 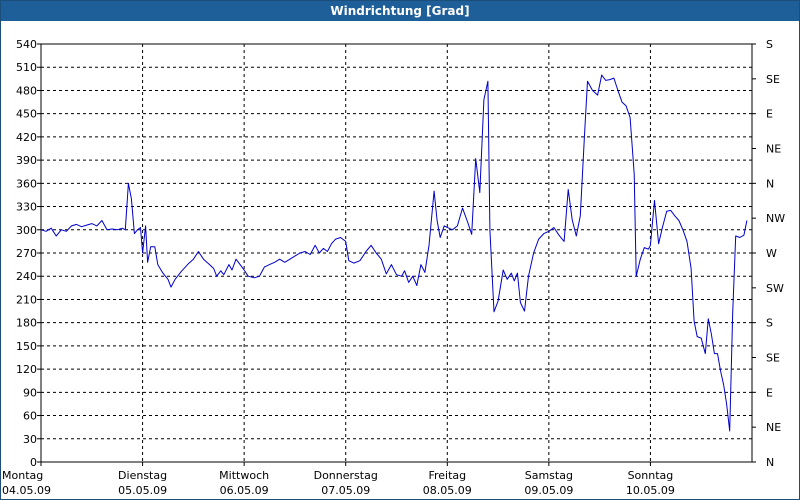 What do you see at coordinates (771, 253) in the screenshot?
I see `y-tick-label-right: W` at bounding box center [771, 253].